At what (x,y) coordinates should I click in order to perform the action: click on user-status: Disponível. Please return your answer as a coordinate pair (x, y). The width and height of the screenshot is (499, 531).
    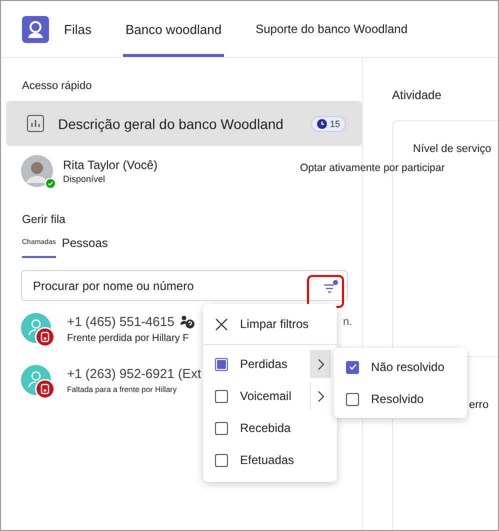
    Looking at the image, I should click on (84, 179).